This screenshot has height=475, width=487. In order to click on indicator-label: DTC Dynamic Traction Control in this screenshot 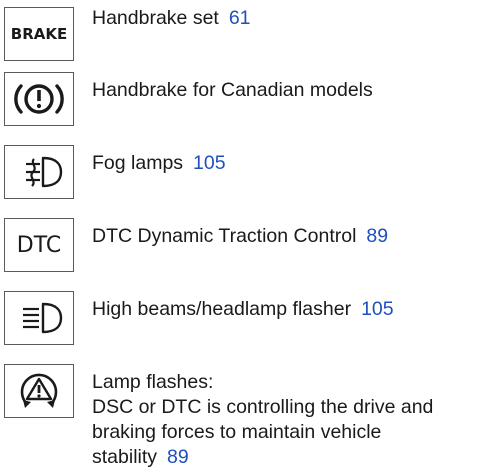, I will do `click(224, 236)`.